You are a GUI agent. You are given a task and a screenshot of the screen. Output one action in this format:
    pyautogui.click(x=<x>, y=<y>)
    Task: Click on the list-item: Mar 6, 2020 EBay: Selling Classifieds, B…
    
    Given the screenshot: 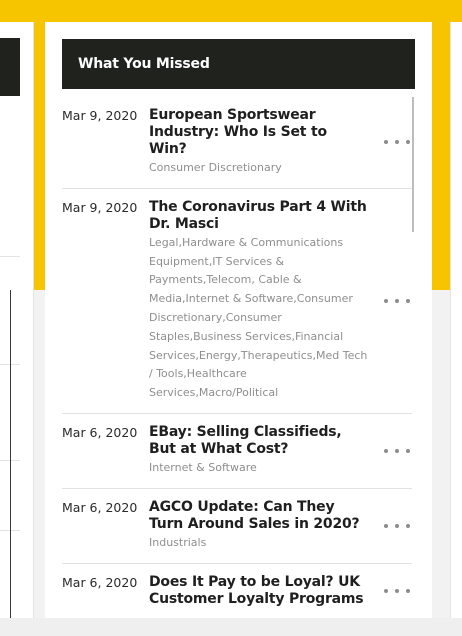 What is the action you would take?
    pyautogui.click(x=237, y=451)
    